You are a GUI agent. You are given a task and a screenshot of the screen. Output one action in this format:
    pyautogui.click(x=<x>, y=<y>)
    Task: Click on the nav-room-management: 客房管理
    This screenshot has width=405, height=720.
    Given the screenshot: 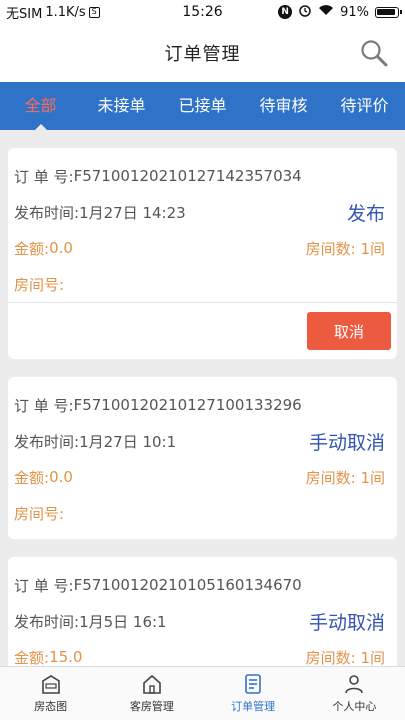 What is the action you would take?
    pyautogui.click(x=151, y=693)
    